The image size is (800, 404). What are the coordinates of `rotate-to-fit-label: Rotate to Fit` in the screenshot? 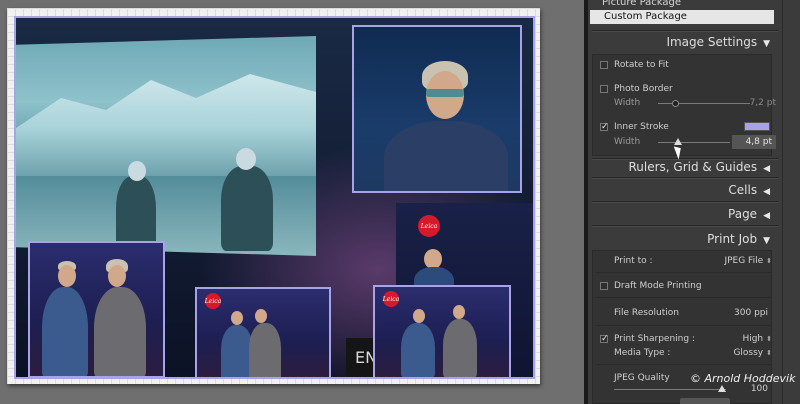 It's located at (641, 65).